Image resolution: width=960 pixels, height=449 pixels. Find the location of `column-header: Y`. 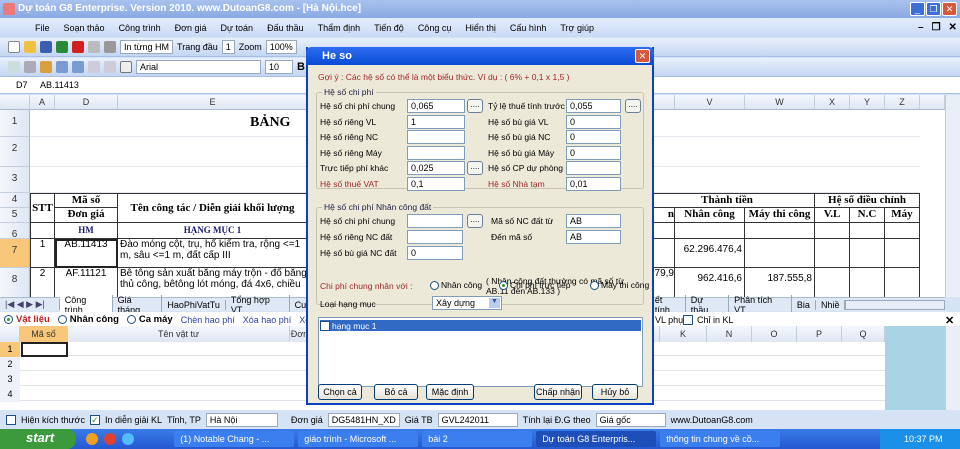

column-header: Y is located at coordinates (867, 102).